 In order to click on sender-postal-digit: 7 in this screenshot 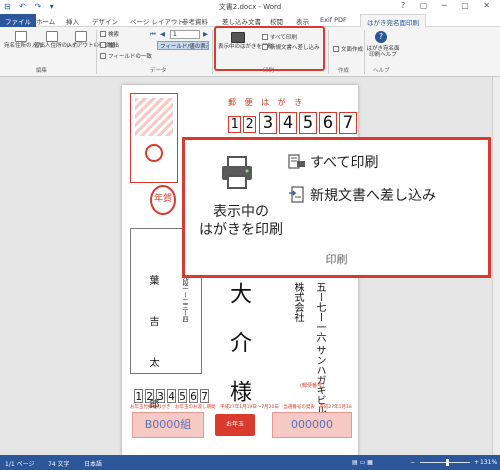, I will do `click(204, 396)`.